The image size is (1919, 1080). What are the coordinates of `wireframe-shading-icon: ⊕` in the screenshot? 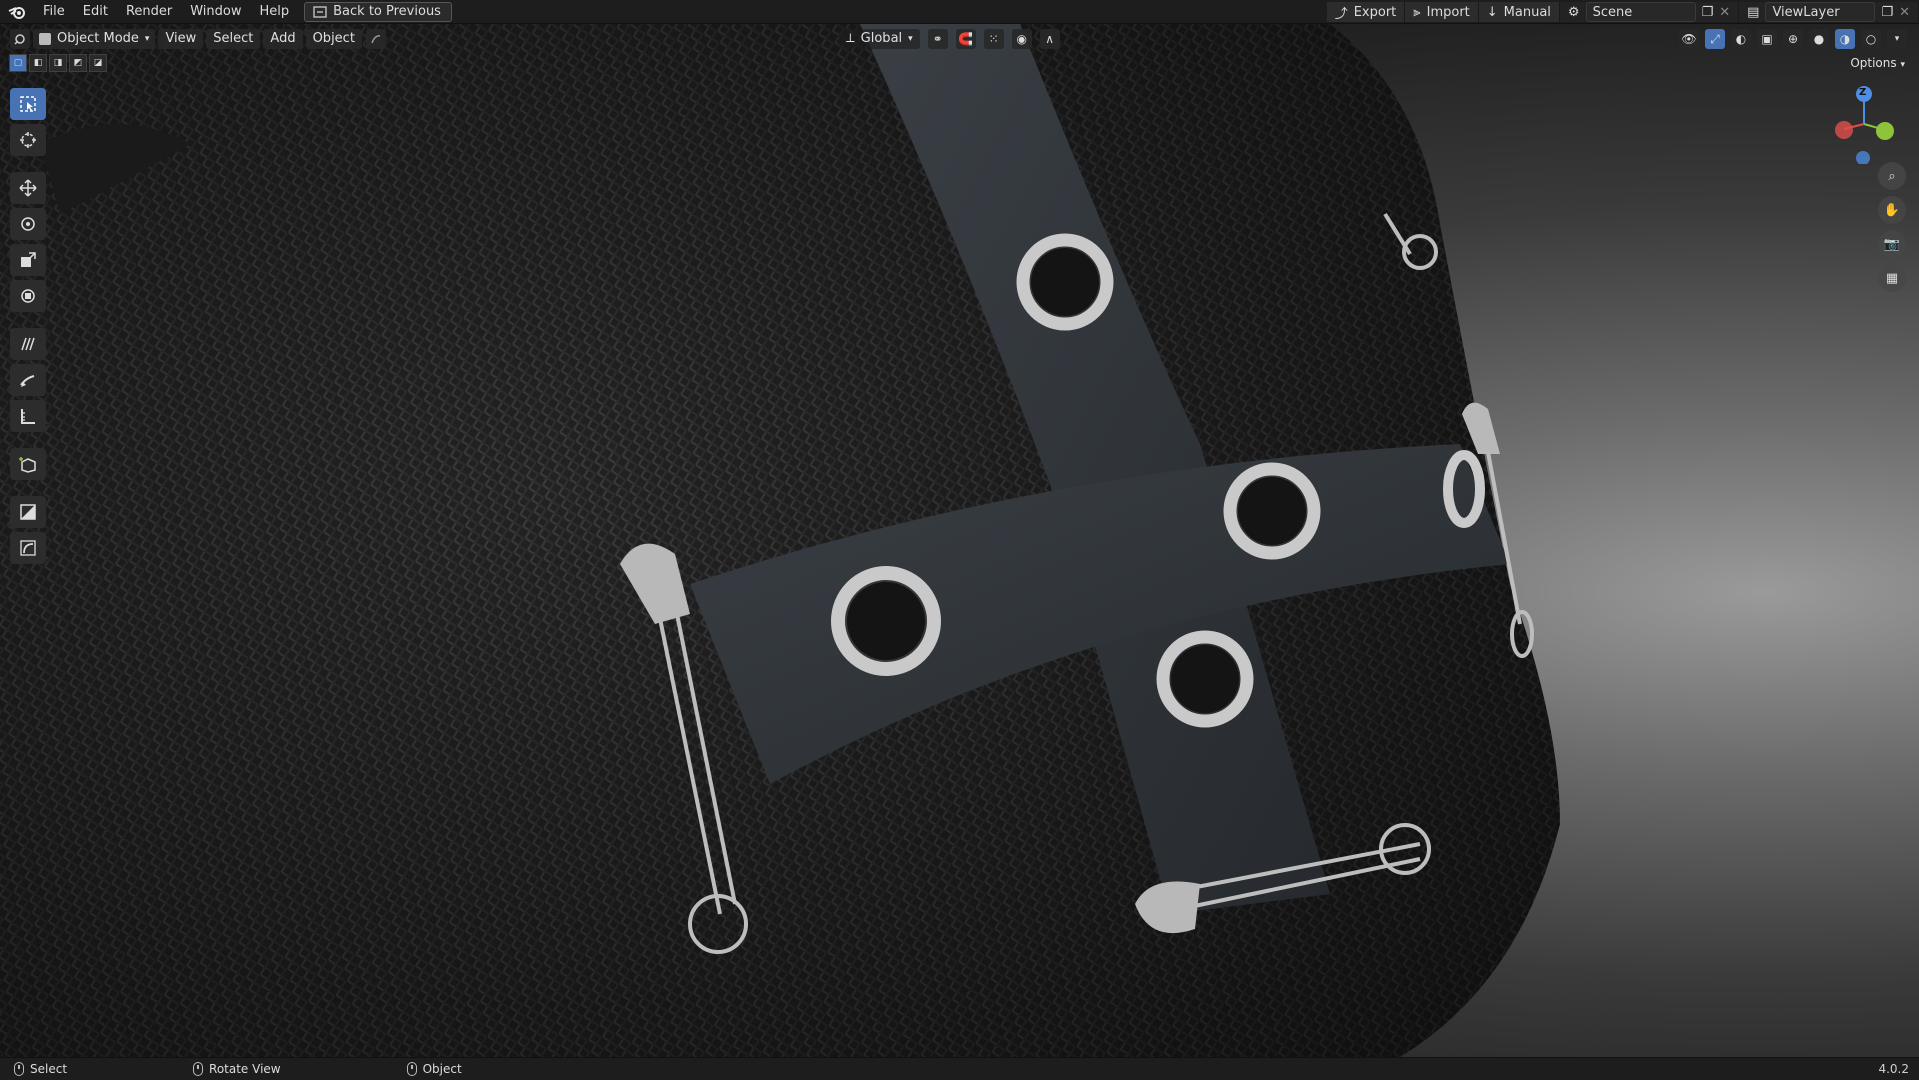 It's located at (1793, 39).